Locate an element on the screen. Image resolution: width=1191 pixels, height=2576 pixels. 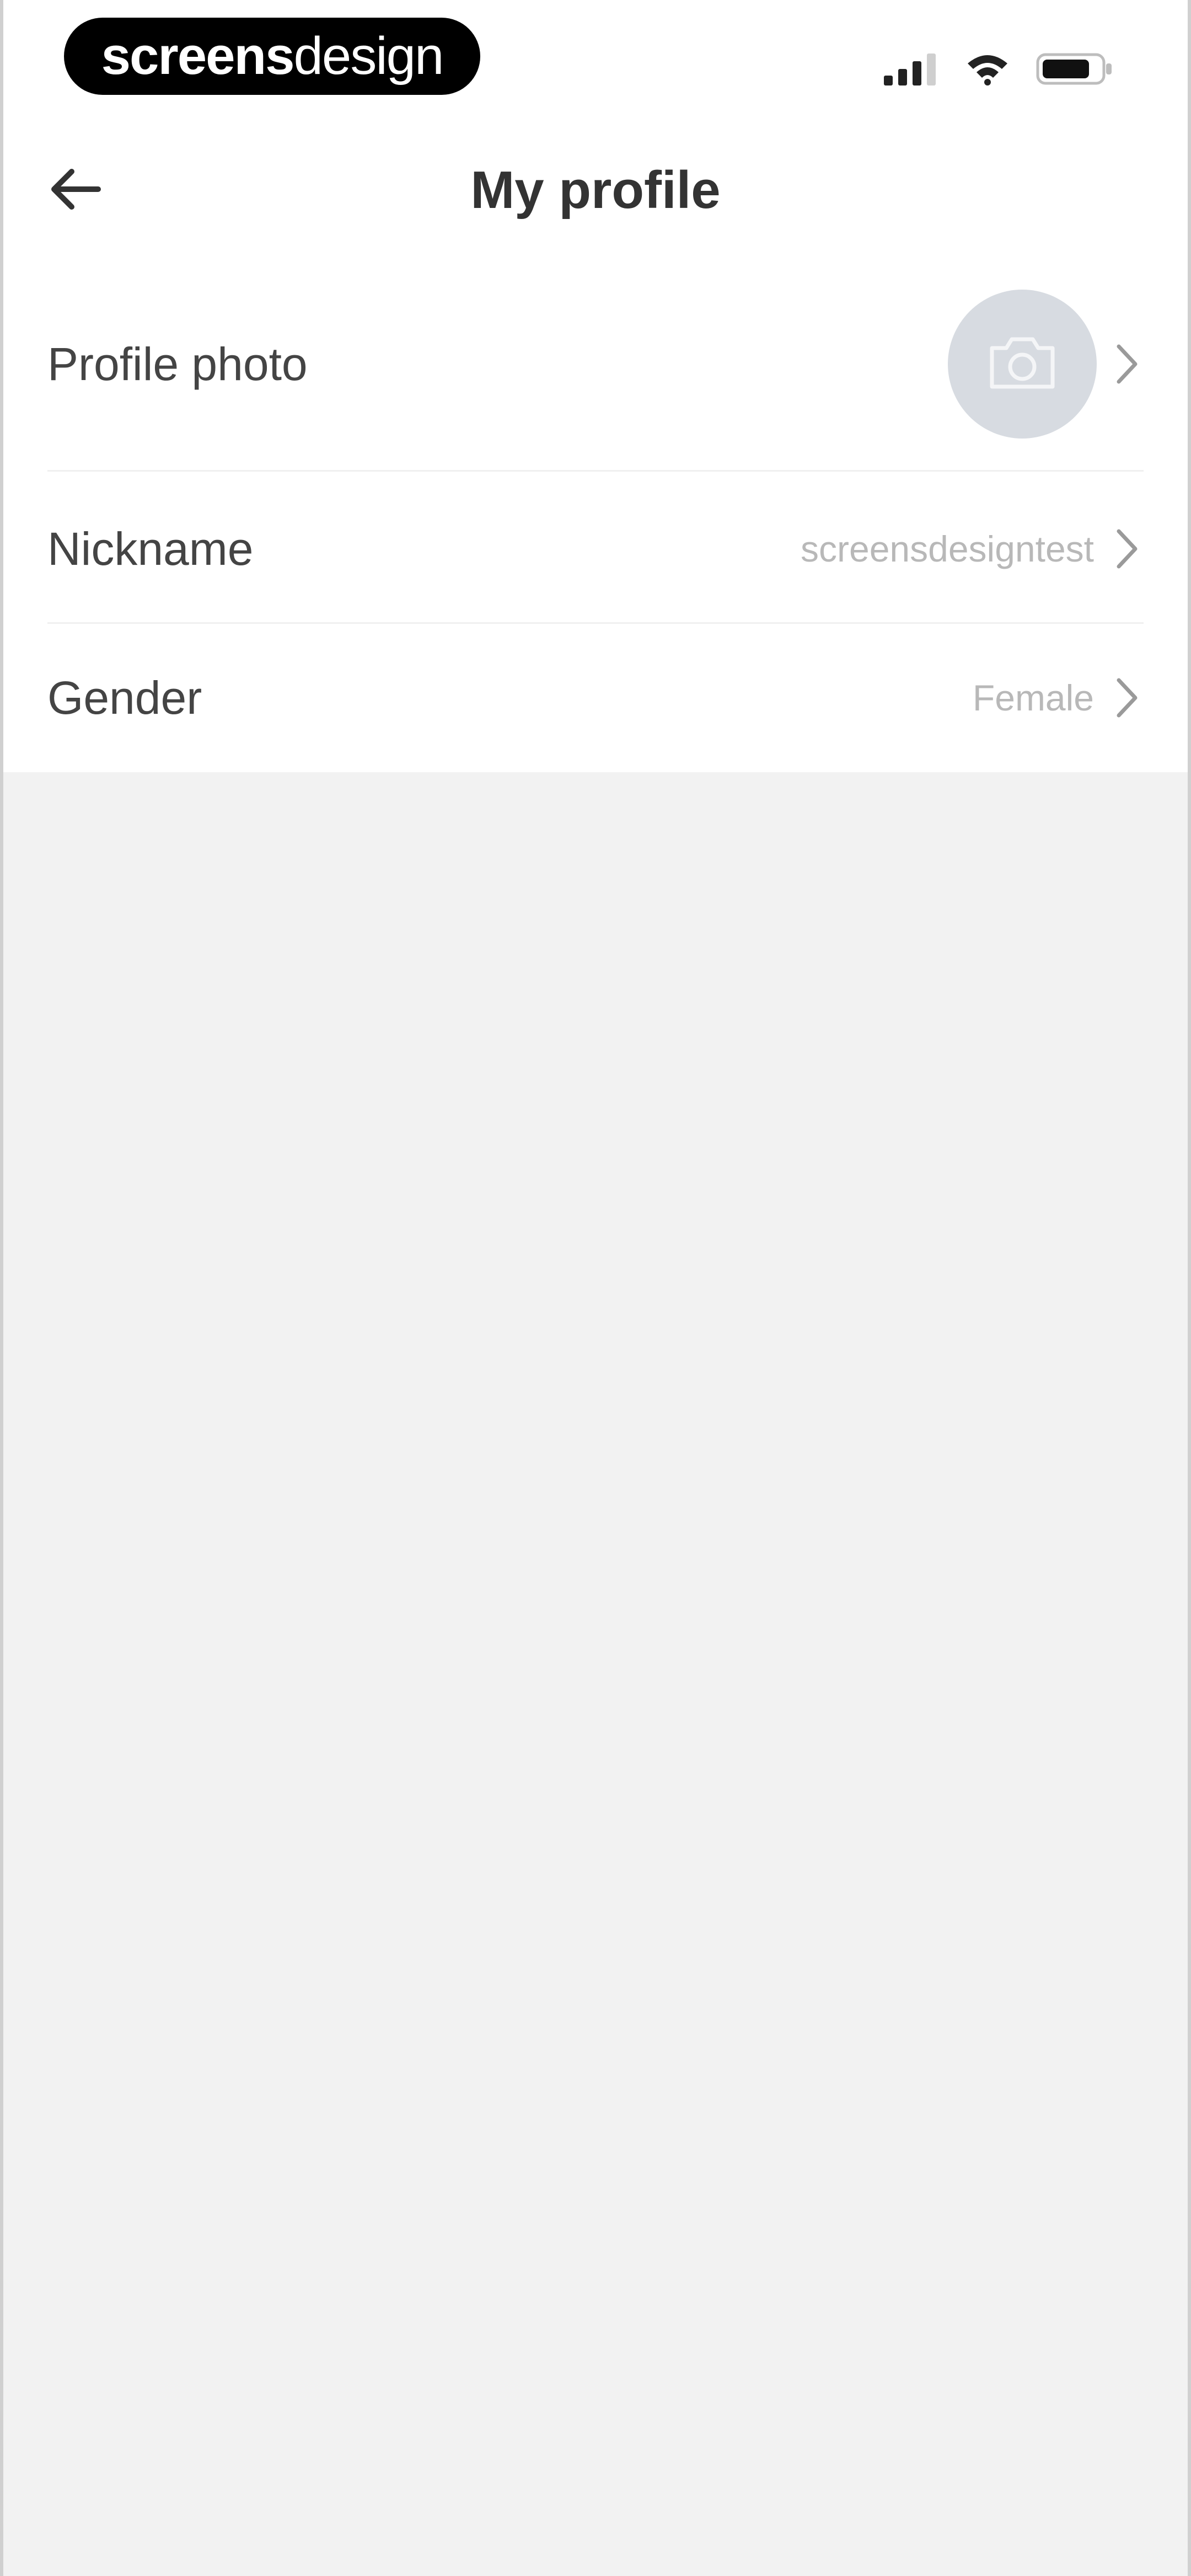
status-bar: screens design is located at coordinates (595, 60).